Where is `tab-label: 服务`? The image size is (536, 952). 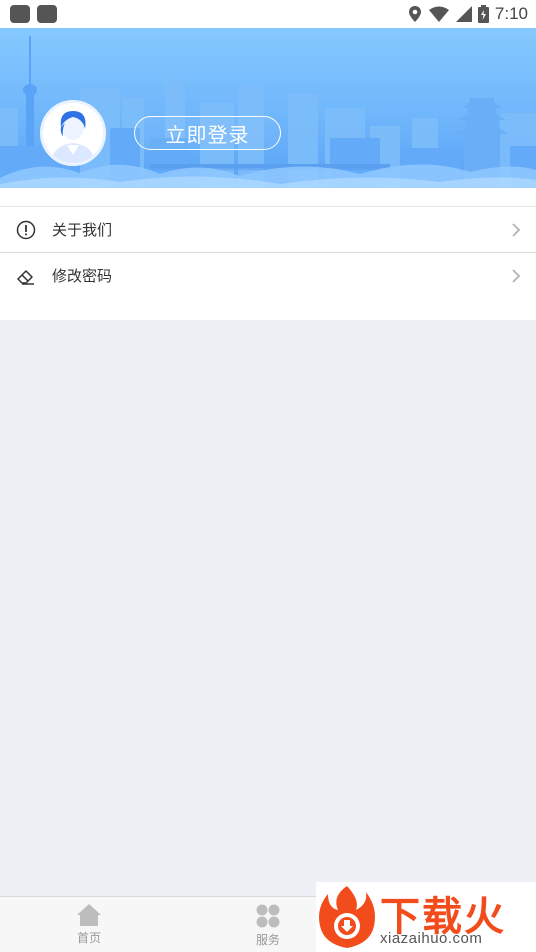
tab-label: 服务 is located at coordinates (267, 940).